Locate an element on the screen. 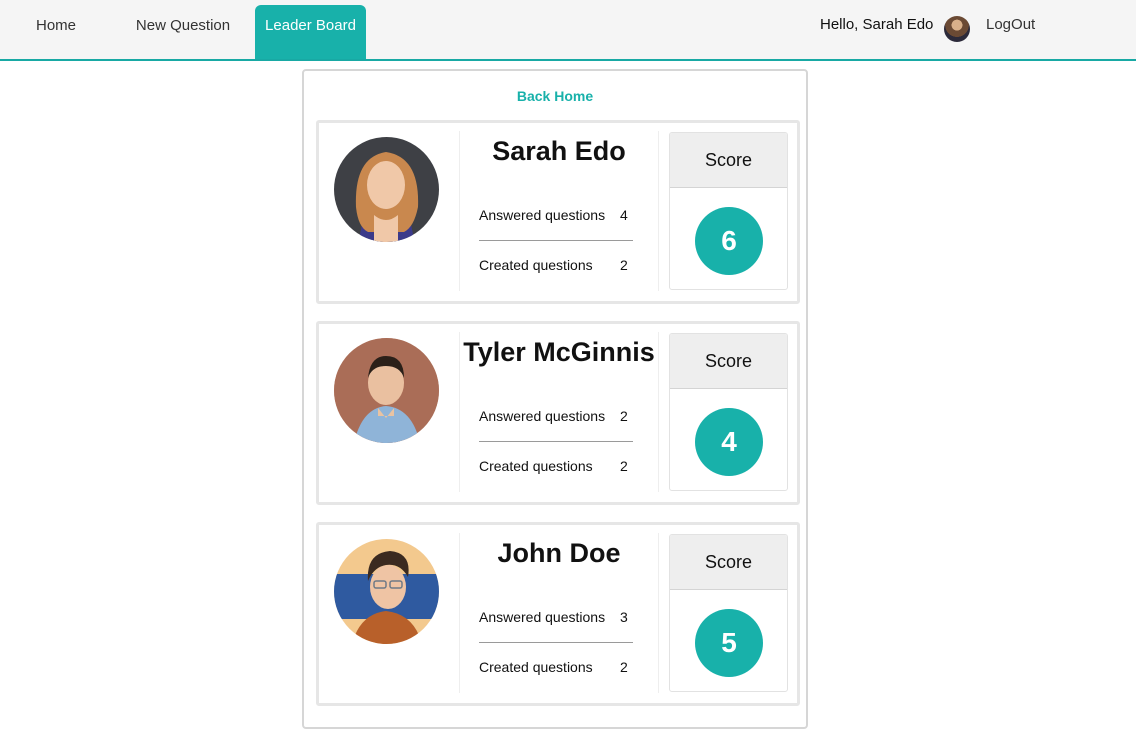 The image size is (1136, 729). answered-questions-row: Answered questions 4 is located at coordinates (559, 215).